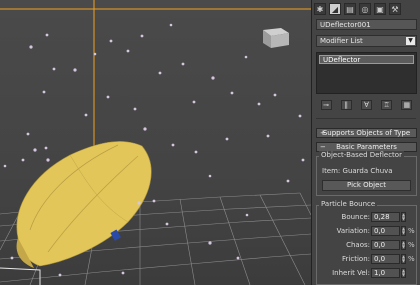 This screenshot has height=285, width=420. I want to click on group-label: Object-Based Deflector, so click(361, 155).